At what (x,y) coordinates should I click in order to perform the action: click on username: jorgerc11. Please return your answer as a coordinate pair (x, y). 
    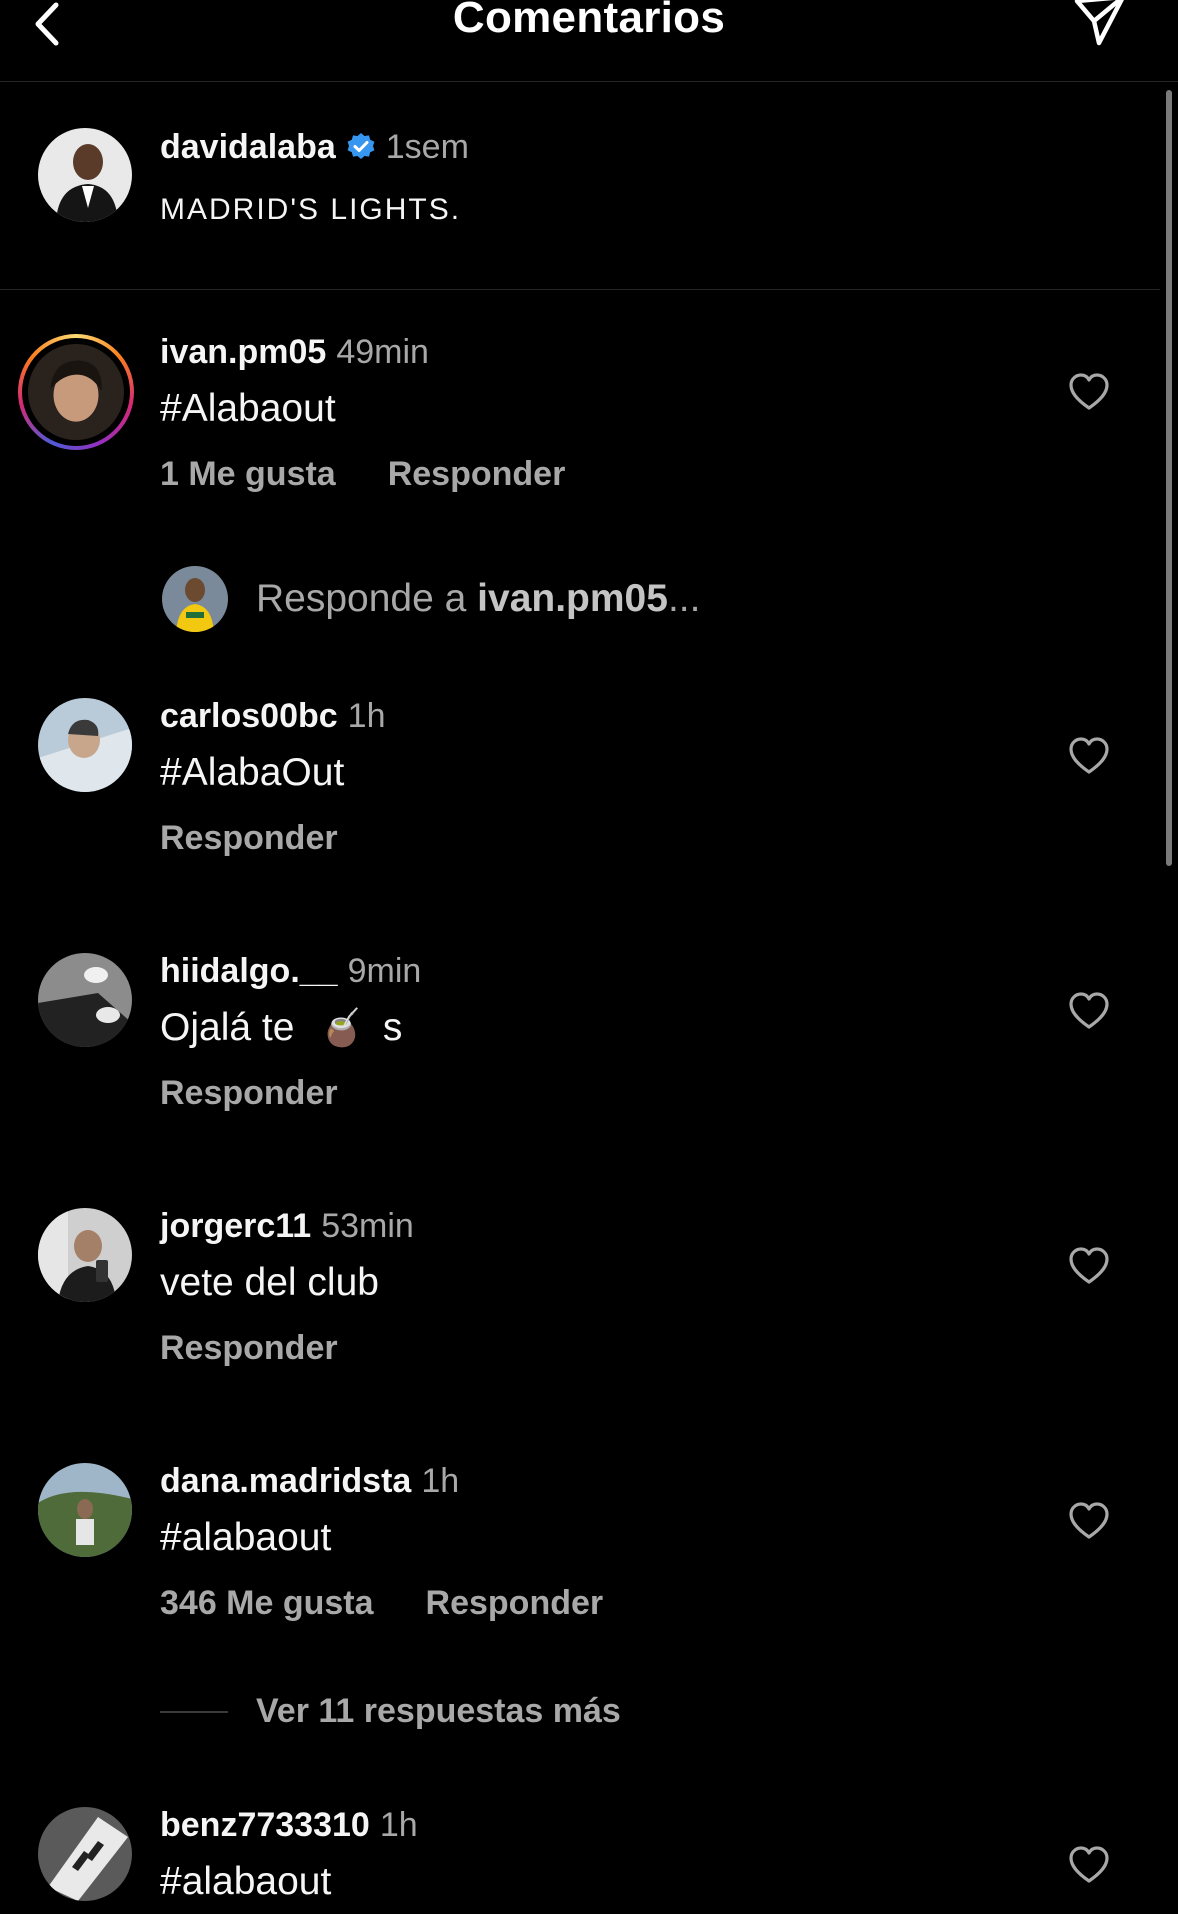
    Looking at the image, I should click on (235, 1226).